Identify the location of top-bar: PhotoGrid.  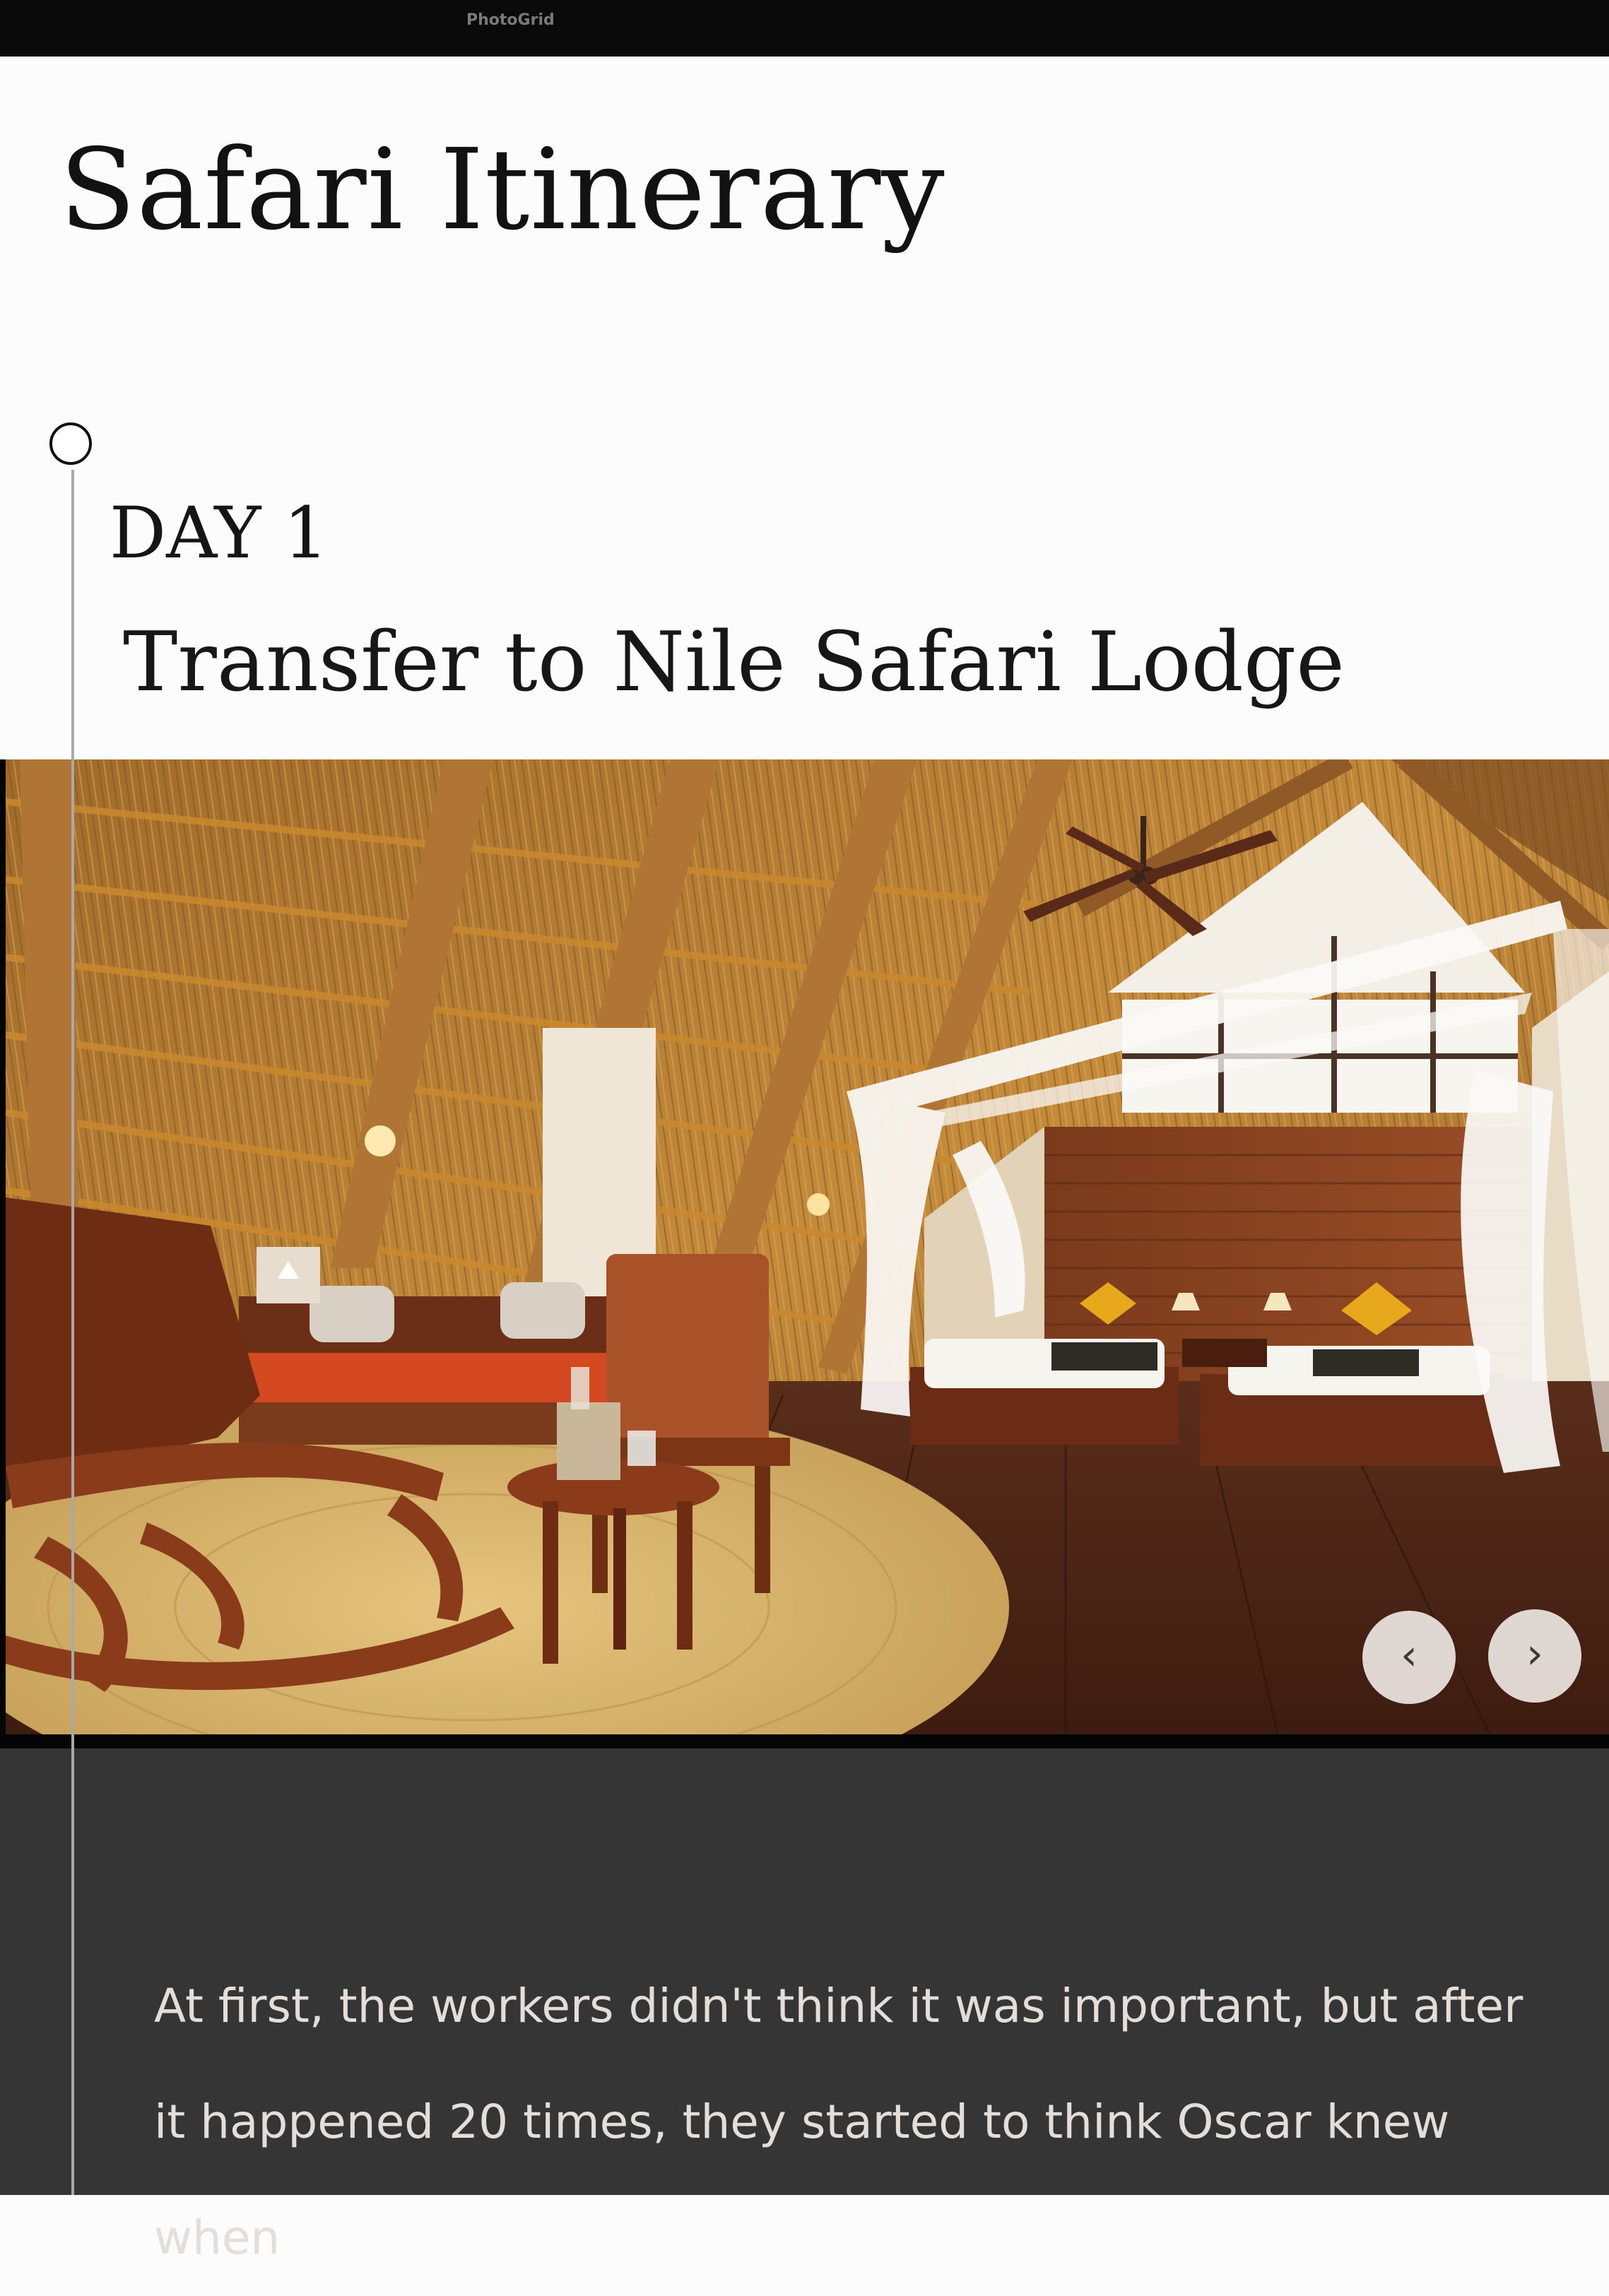
(804, 29).